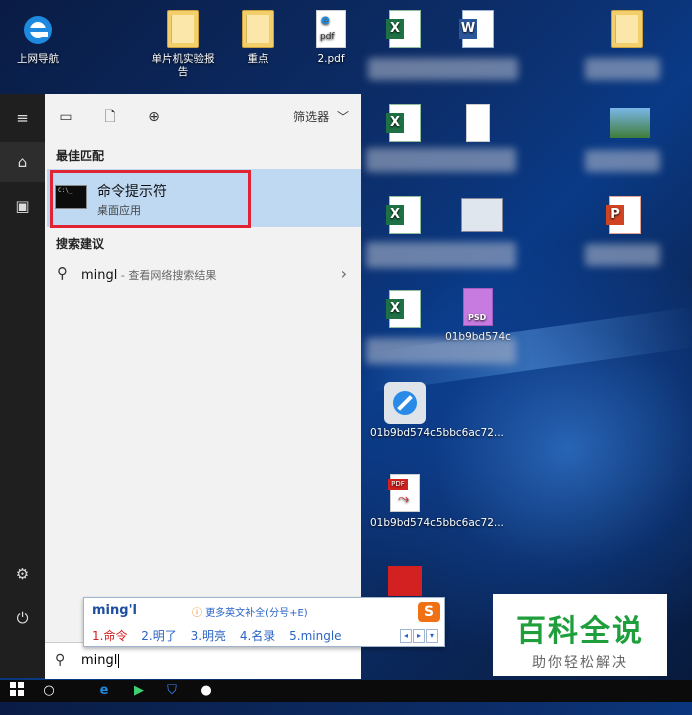 The image size is (692, 715). I want to click on desktop-icon-excel-3: X, so click(405, 217).